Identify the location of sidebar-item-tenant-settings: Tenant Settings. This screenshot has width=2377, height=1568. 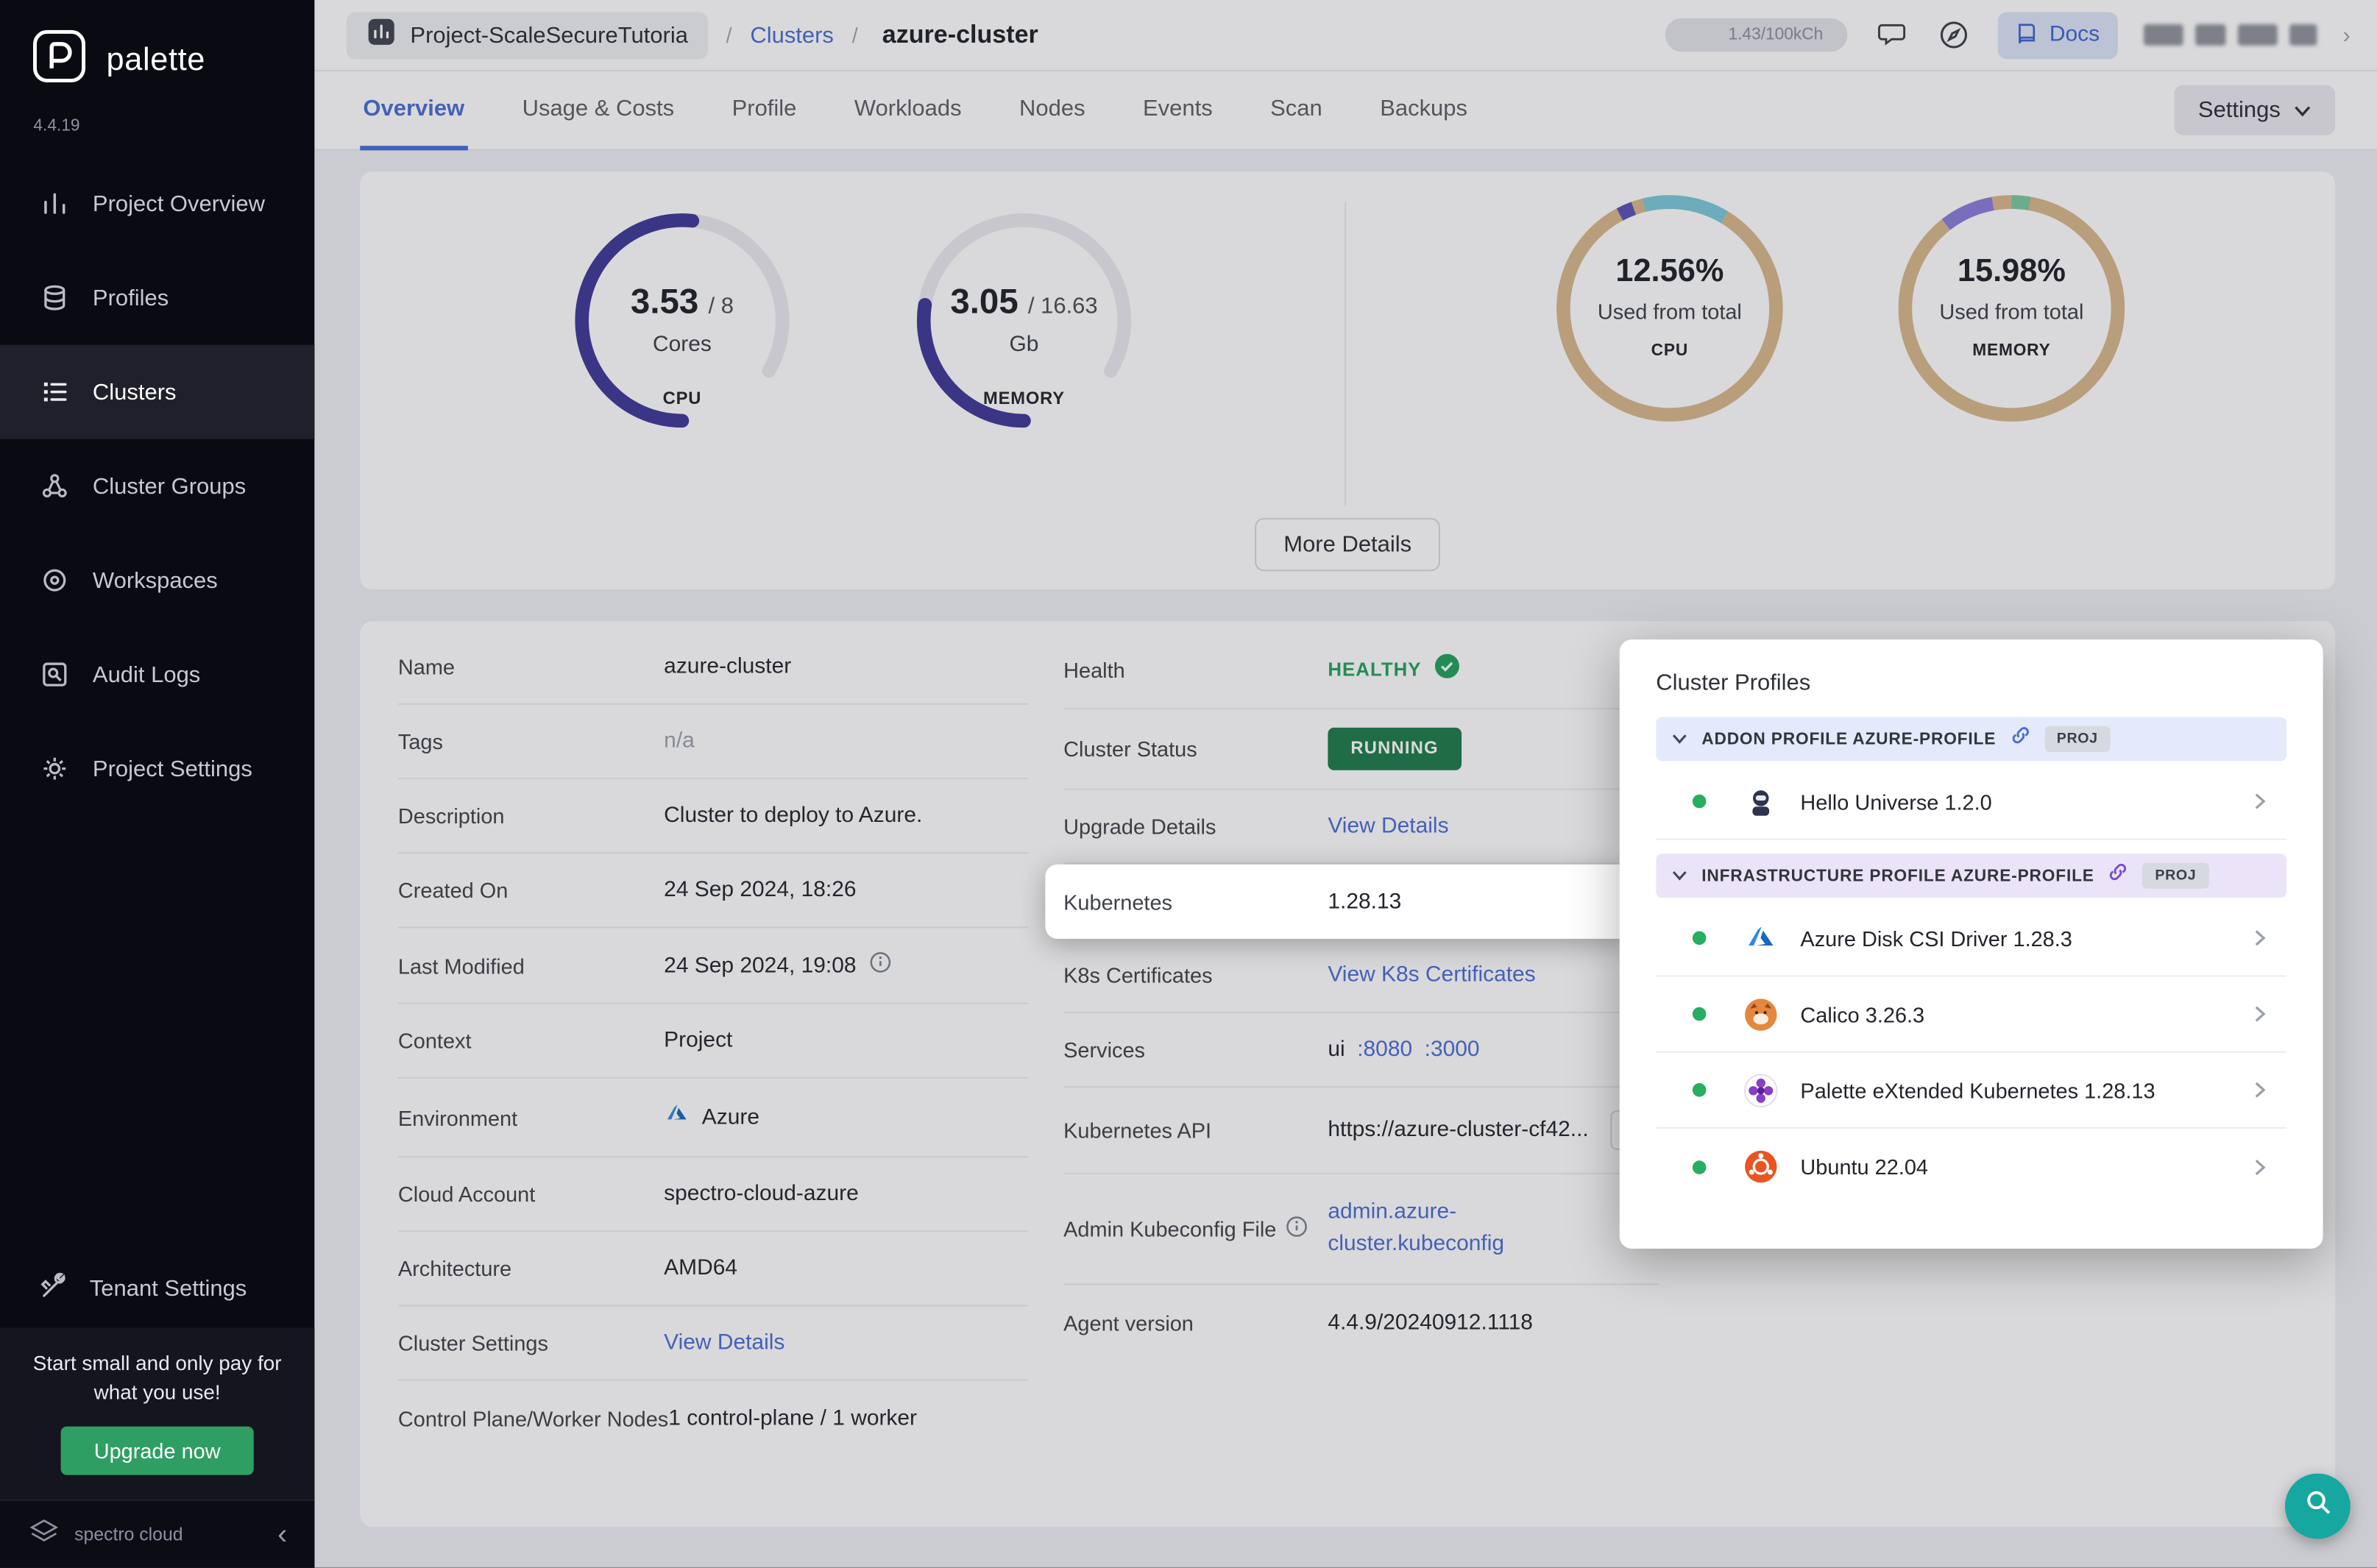
(157, 1289).